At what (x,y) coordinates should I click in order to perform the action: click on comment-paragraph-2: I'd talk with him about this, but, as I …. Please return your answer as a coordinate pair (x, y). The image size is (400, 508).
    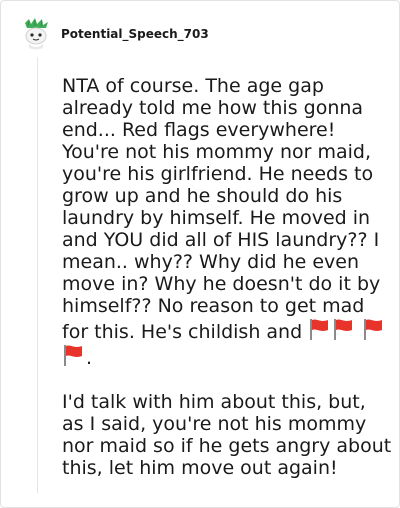
    Looking at the image, I should click on (227, 435).